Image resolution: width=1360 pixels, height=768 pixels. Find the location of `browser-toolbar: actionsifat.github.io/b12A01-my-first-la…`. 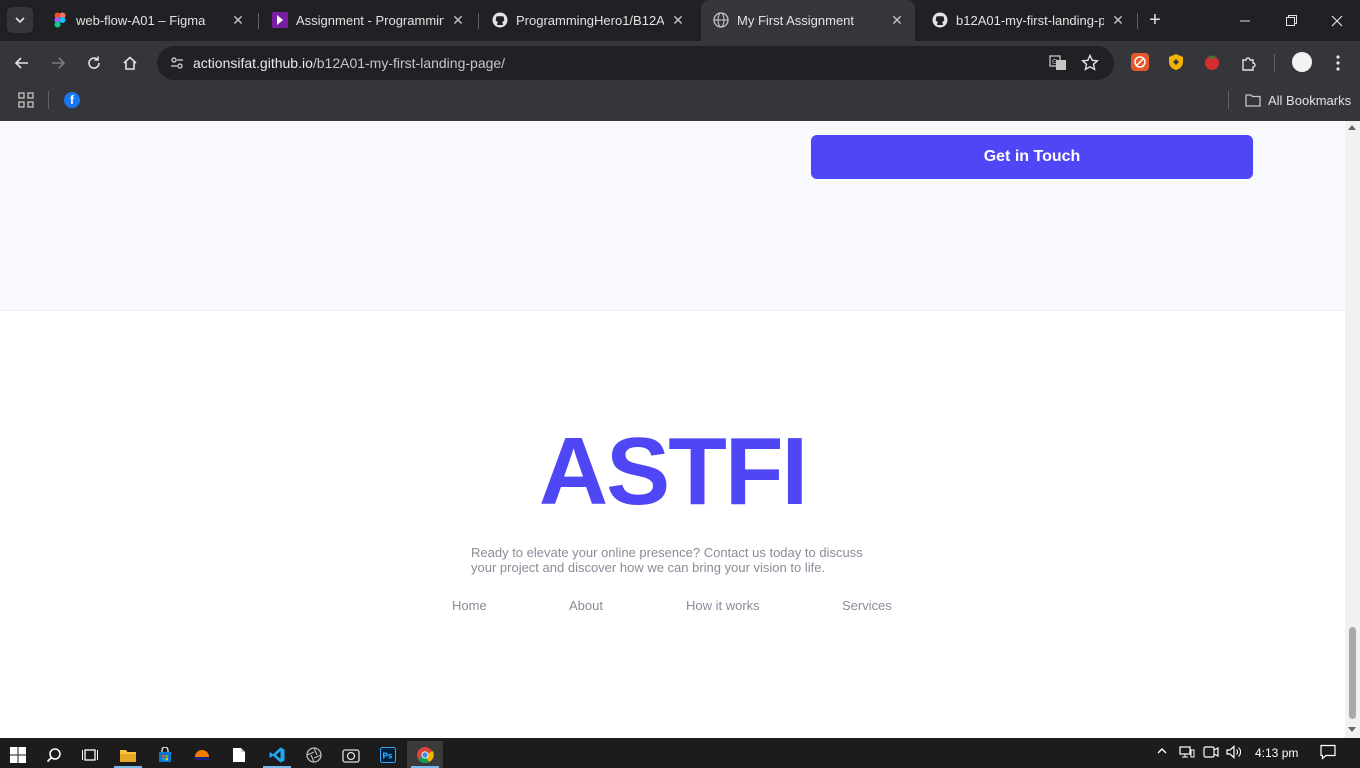

browser-toolbar: actionsifat.github.io/b12A01-my-first-la… is located at coordinates (680, 63).